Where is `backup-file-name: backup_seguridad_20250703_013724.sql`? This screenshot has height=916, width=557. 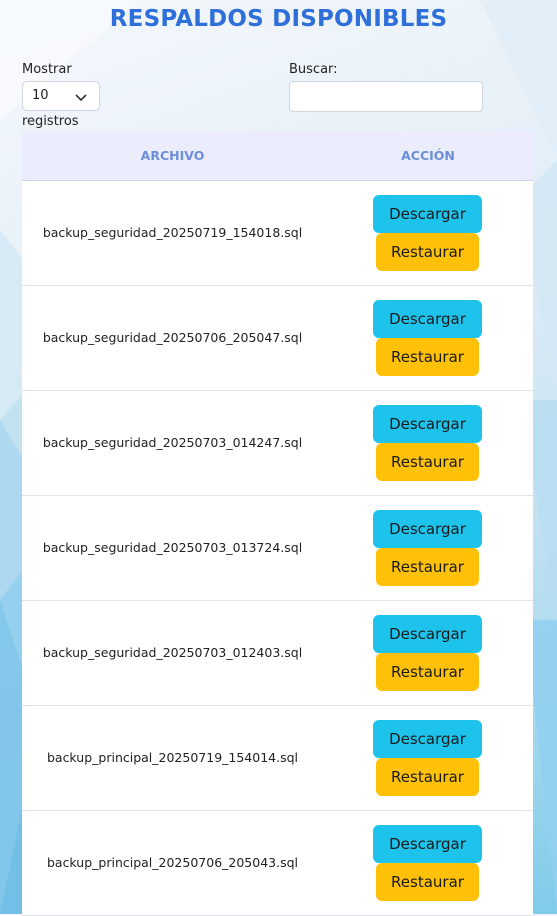 backup-file-name: backup_seguridad_20250703_013724.sql is located at coordinates (172, 547).